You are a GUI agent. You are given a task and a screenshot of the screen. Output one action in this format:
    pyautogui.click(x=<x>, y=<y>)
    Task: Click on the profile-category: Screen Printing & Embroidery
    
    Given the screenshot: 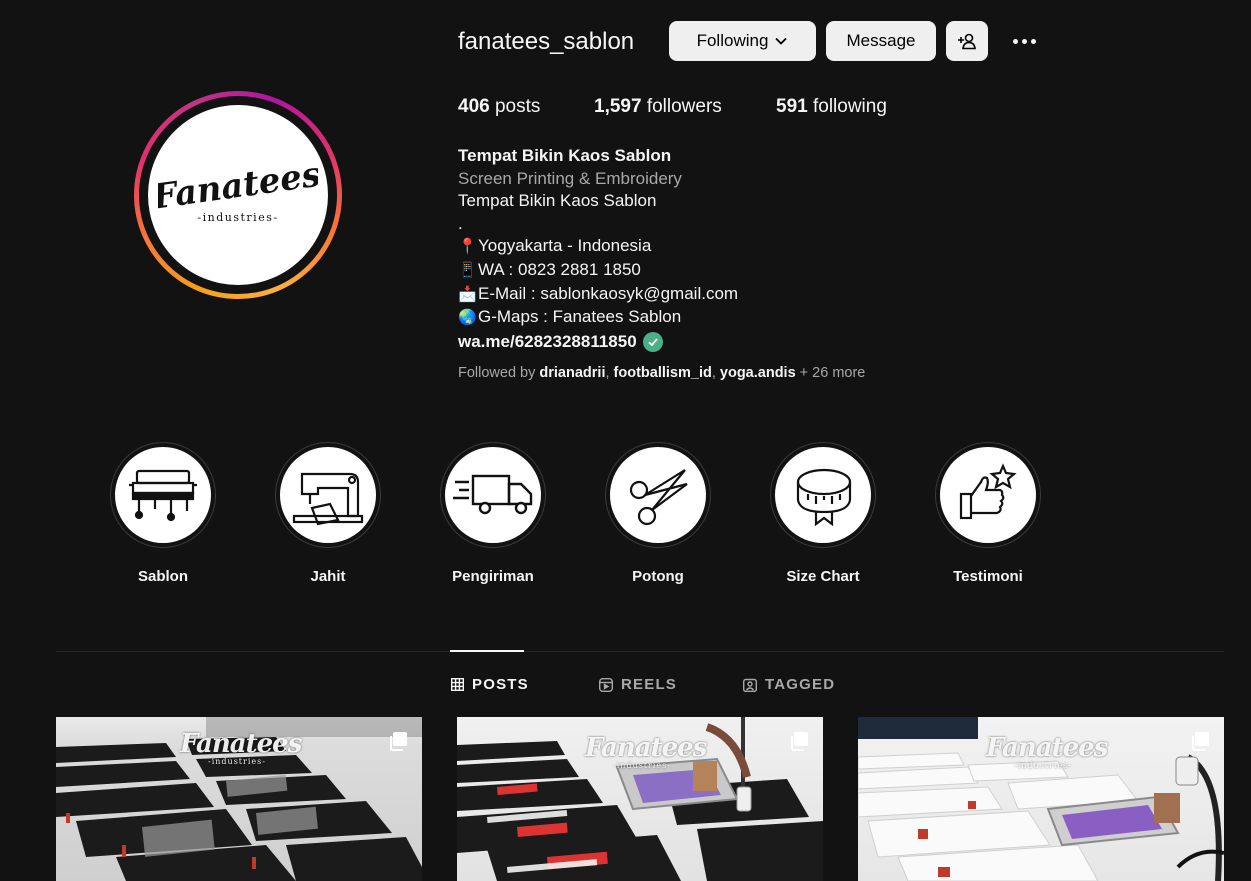 What is the action you would take?
    pyautogui.click(x=570, y=178)
    